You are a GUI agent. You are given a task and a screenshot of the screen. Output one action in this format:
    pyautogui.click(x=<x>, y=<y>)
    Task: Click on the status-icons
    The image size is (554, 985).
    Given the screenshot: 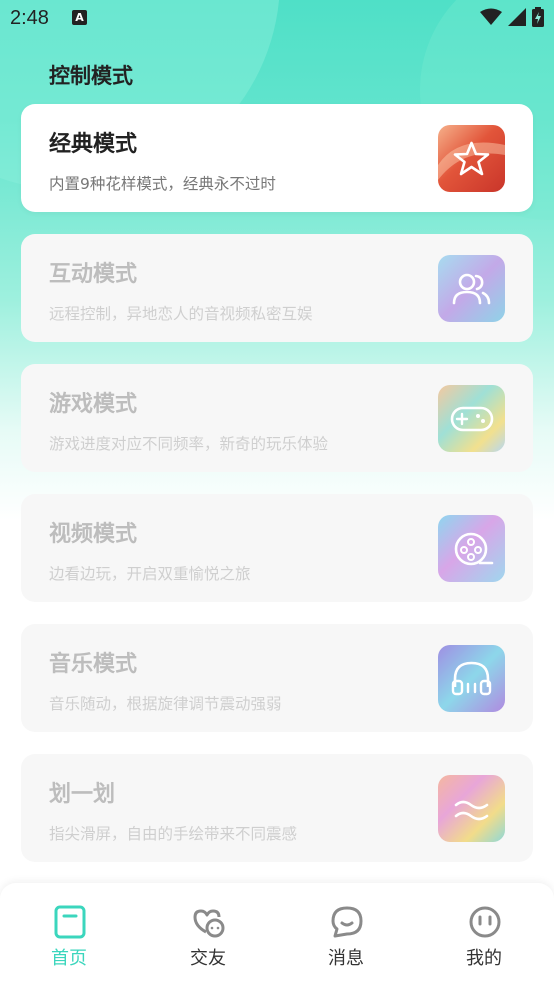 What is the action you would take?
    pyautogui.click(x=512, y=17)
    